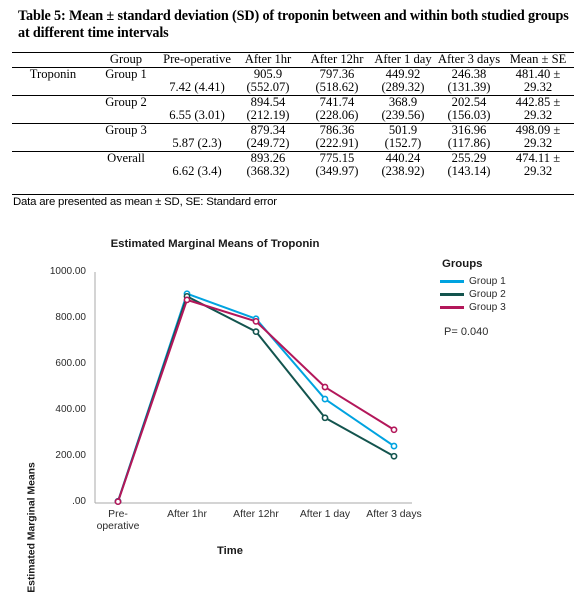 The image size is (586, 598). Describe the element at coordinates (469, 101) in the screenshot. I see `cell-after-3-days-mean: 202.54` at that location.